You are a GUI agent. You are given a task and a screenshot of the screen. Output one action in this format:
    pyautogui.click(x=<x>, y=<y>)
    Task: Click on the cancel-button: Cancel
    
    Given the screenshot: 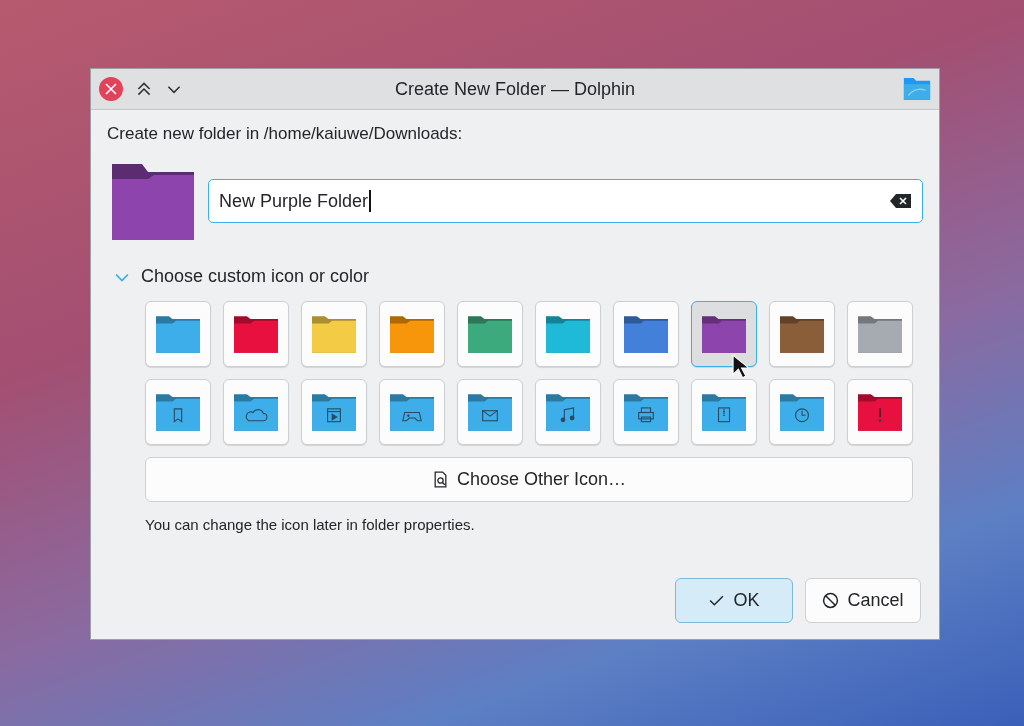 What is the action you would take?
    pyautogui.click(x=863, y=600)
    